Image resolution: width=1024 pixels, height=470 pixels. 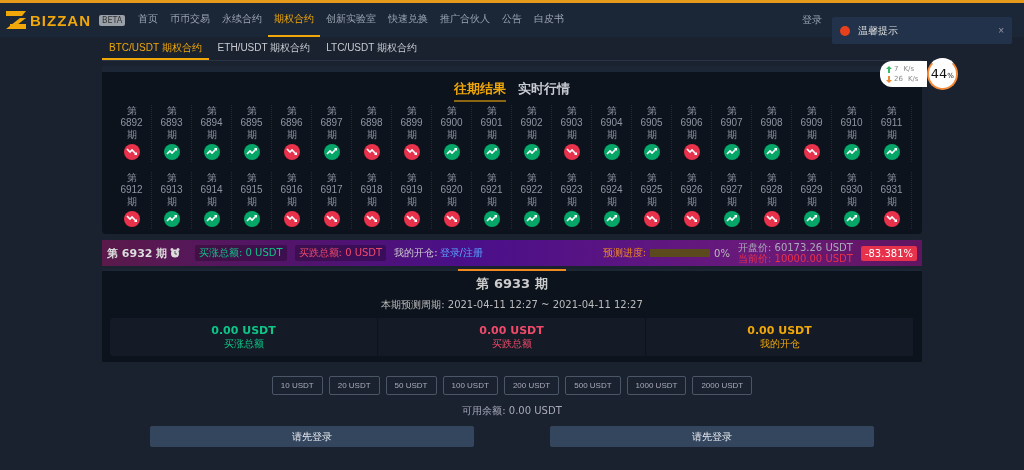 I want to click on period-number: 6927, so click(x=731, y=190).